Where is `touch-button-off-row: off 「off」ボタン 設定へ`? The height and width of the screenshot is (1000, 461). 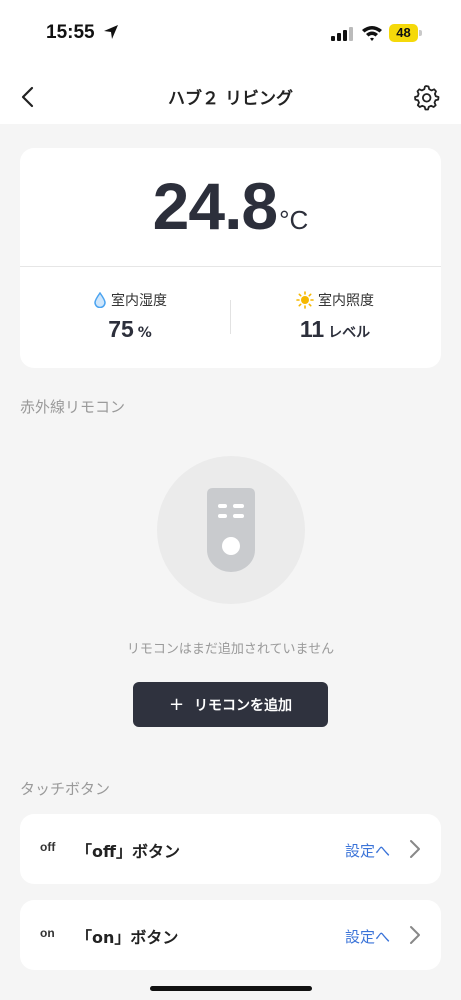 touch-button-off-row: off 「off」ボタン 設定へ is located at coordinates (230, 849).